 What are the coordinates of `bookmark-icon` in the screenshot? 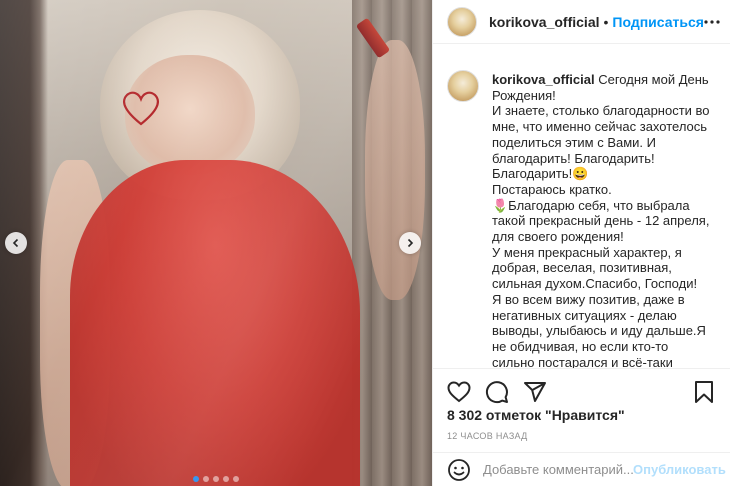 It's located at (704, 391).